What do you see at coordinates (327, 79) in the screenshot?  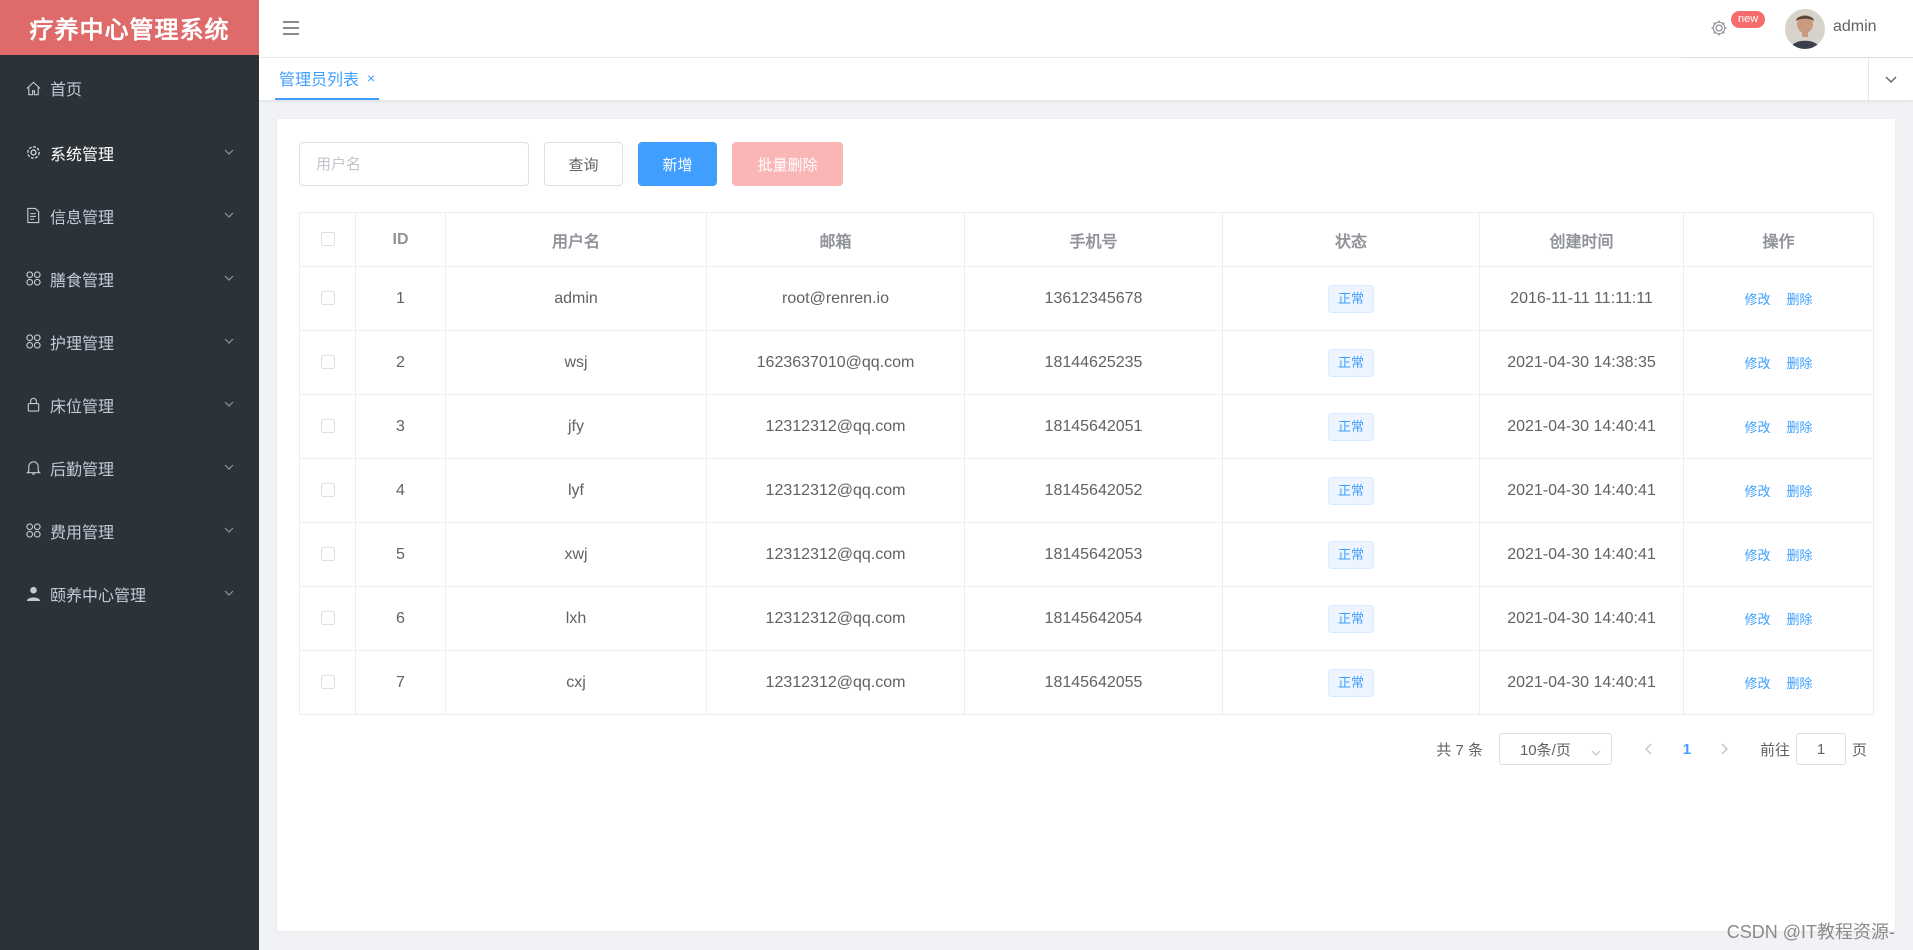 I see `tab-admin-list: 管理员列表 ×` at bounding box center [327, 79].